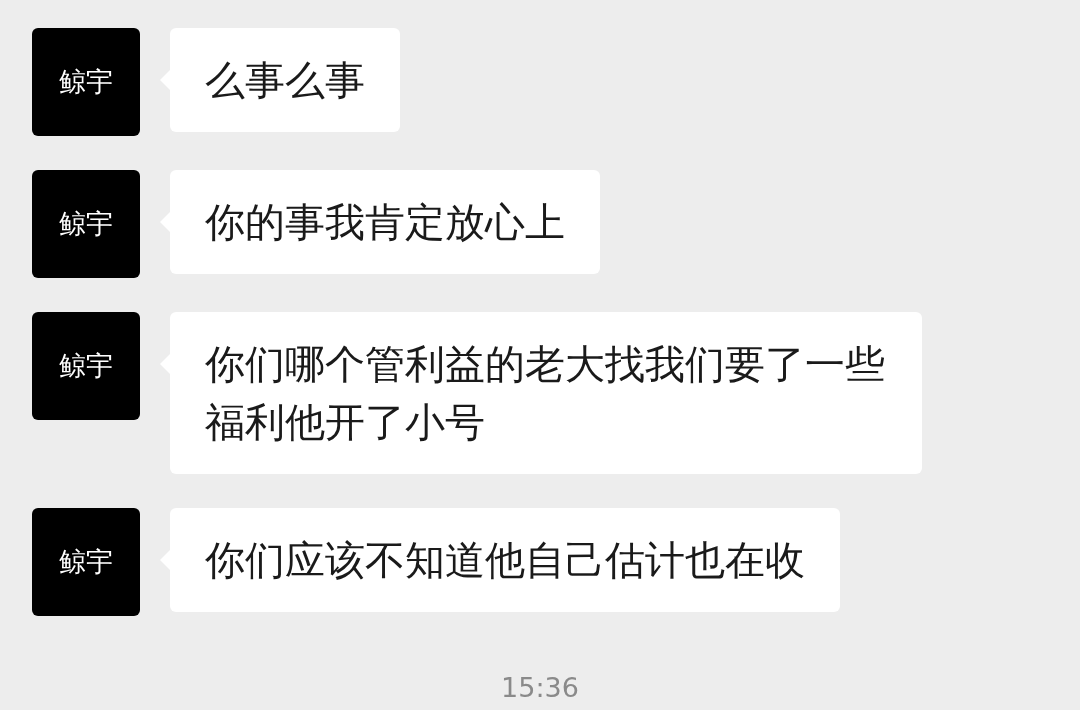 This screenshot has height=710, width=1080. I want to click on message-bubble: 你们应该不知道他自己估计也在收, so click(505, 560).